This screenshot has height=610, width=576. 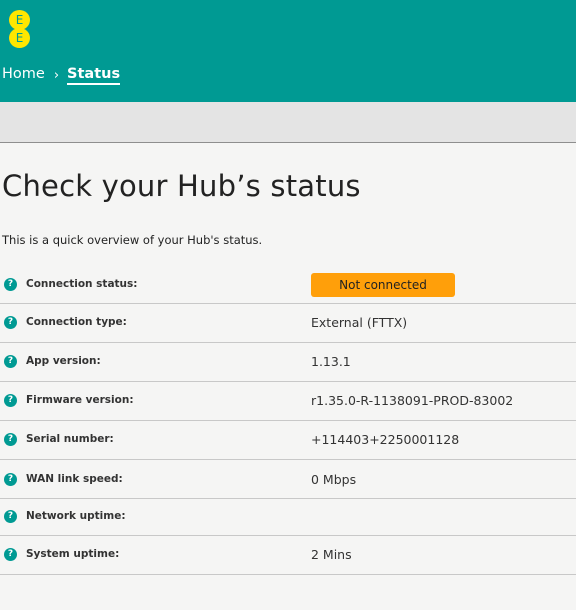 I want to click on status-row-system-uptime: ? System uptime: 2 Mins, so click(x=288, y=555).